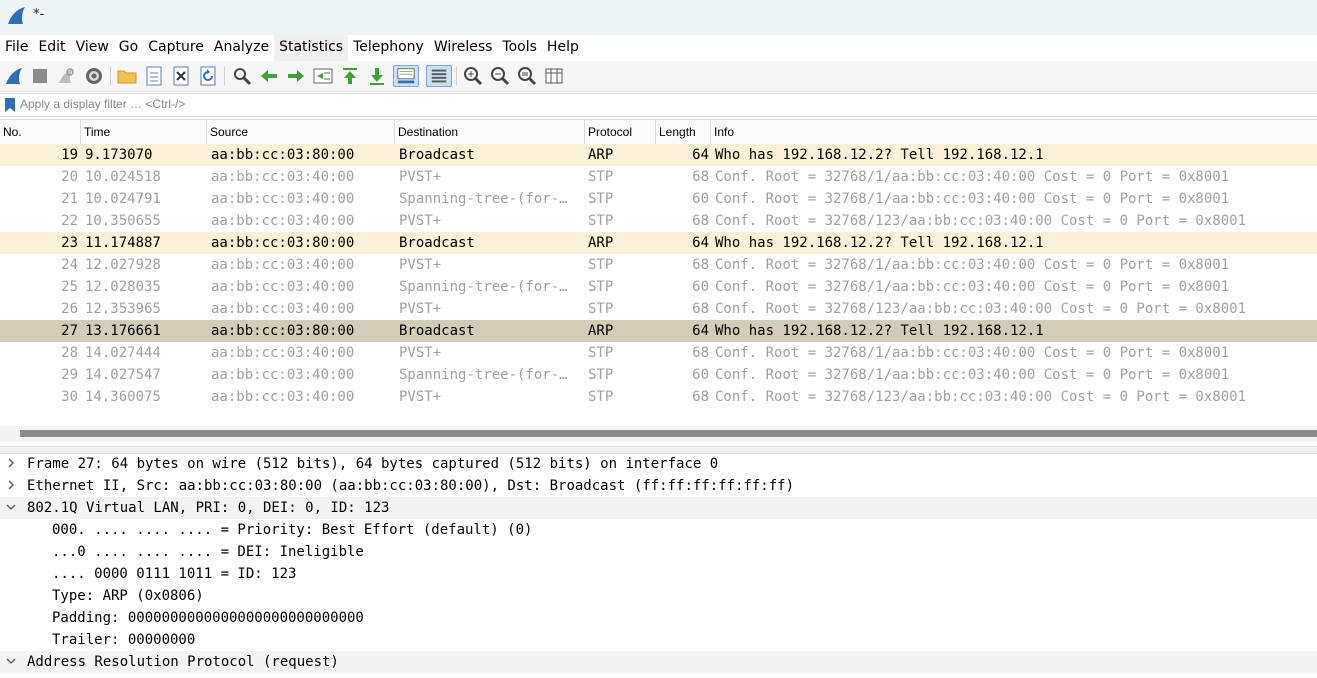  Describe the element at coordinates (69, 265) in the screenshot. I see `cell-no: 24` at that location.